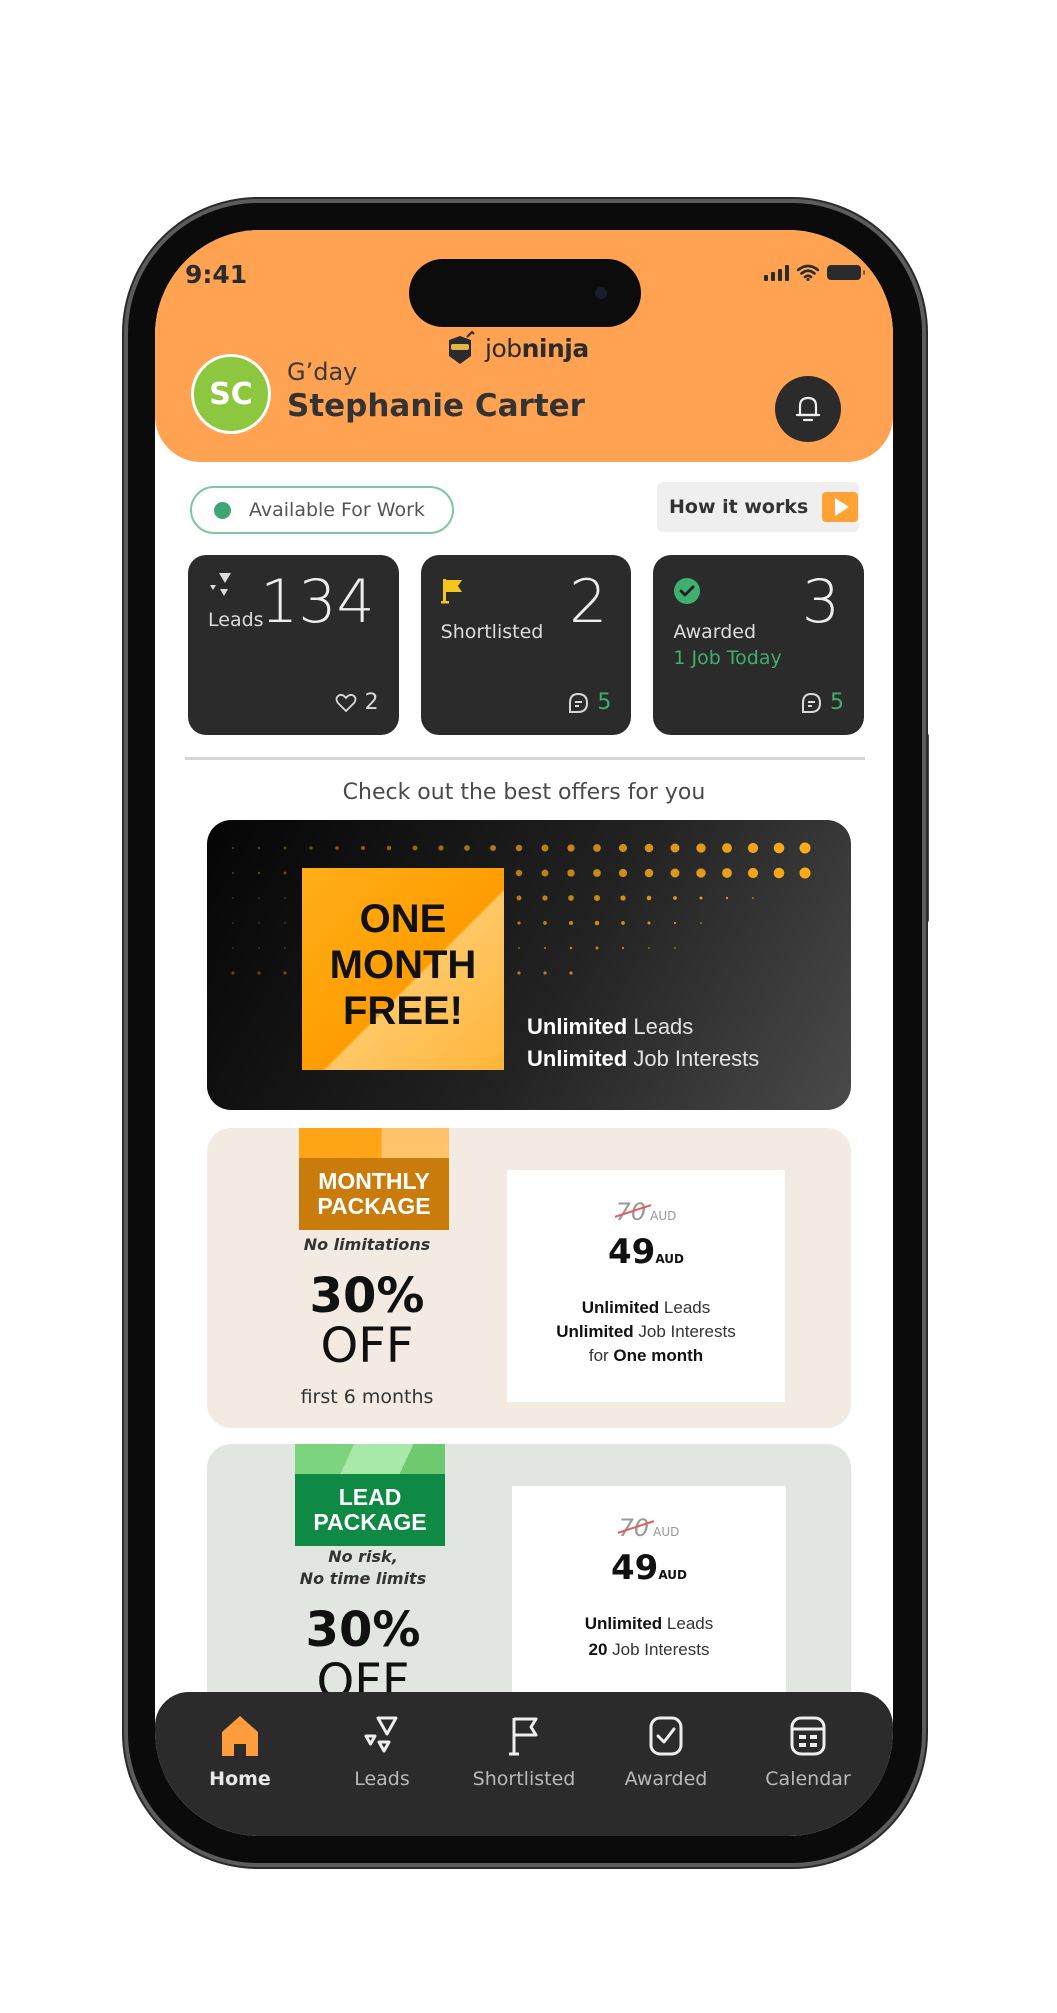 The width and height of the screenshot is (1057, 2013). I want to click on promo-feature-text: Job Interests, so click(693, 1058).